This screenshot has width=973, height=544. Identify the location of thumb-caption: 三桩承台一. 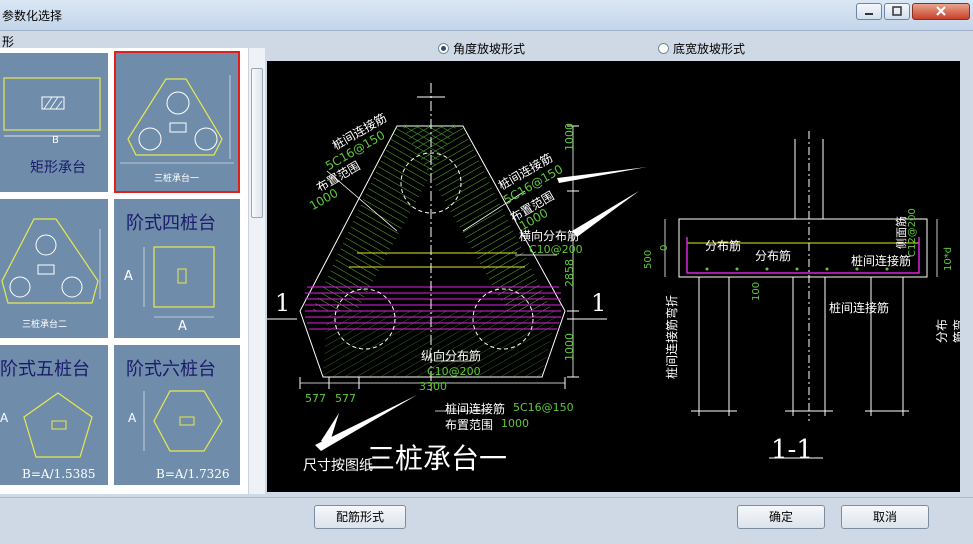
(177, 179).